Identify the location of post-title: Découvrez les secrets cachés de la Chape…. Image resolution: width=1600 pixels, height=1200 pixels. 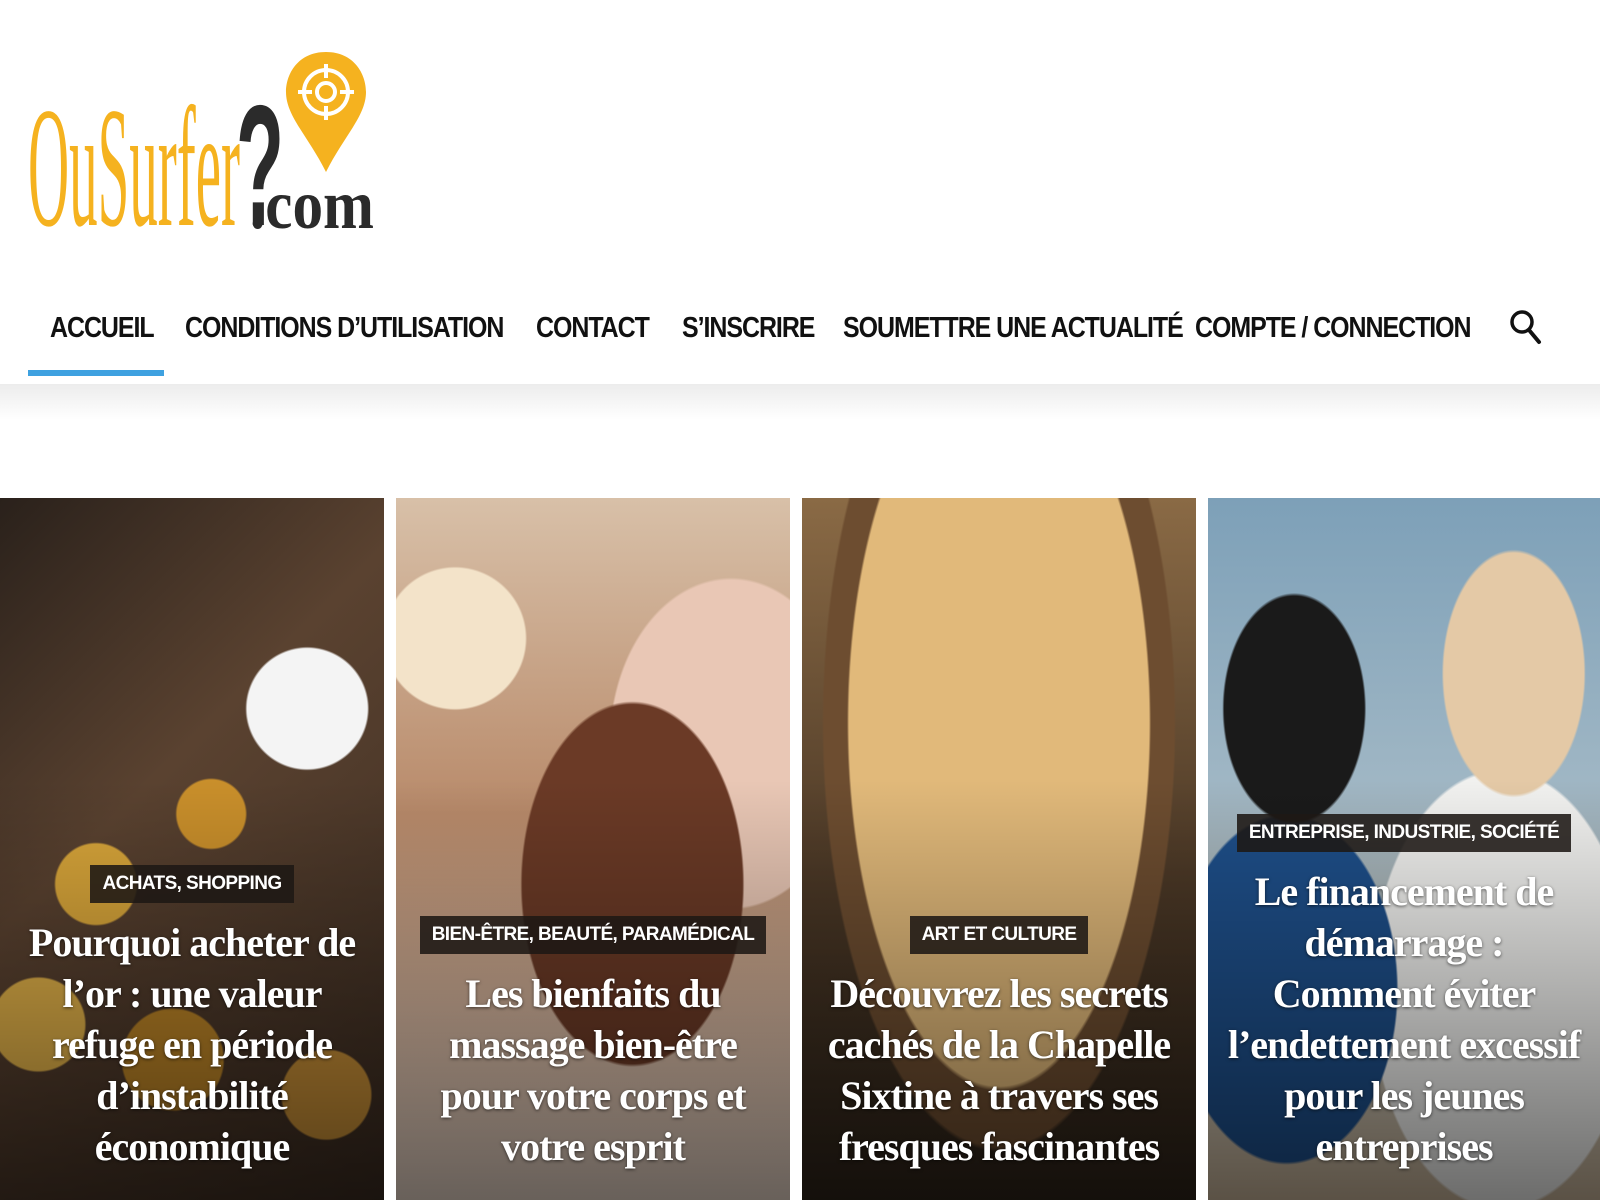
(999, 1070).